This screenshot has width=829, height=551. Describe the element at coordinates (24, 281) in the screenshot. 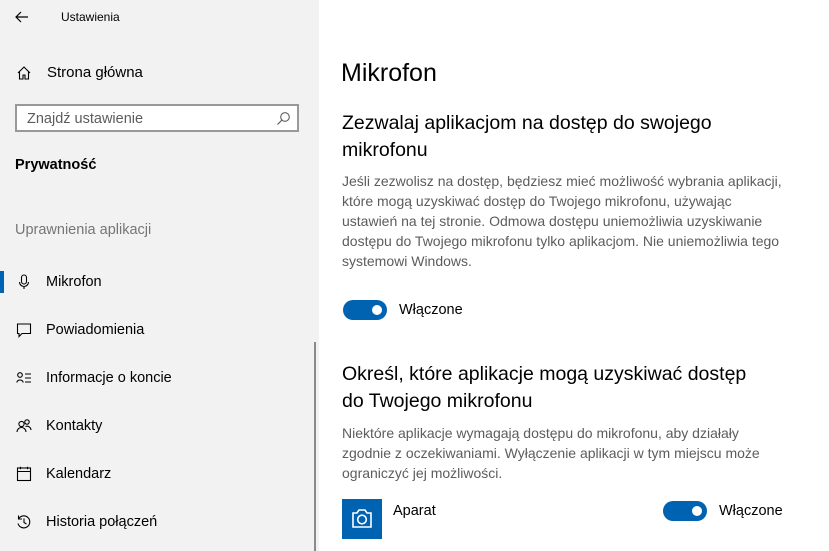

I see `microphone-icon` at that location.